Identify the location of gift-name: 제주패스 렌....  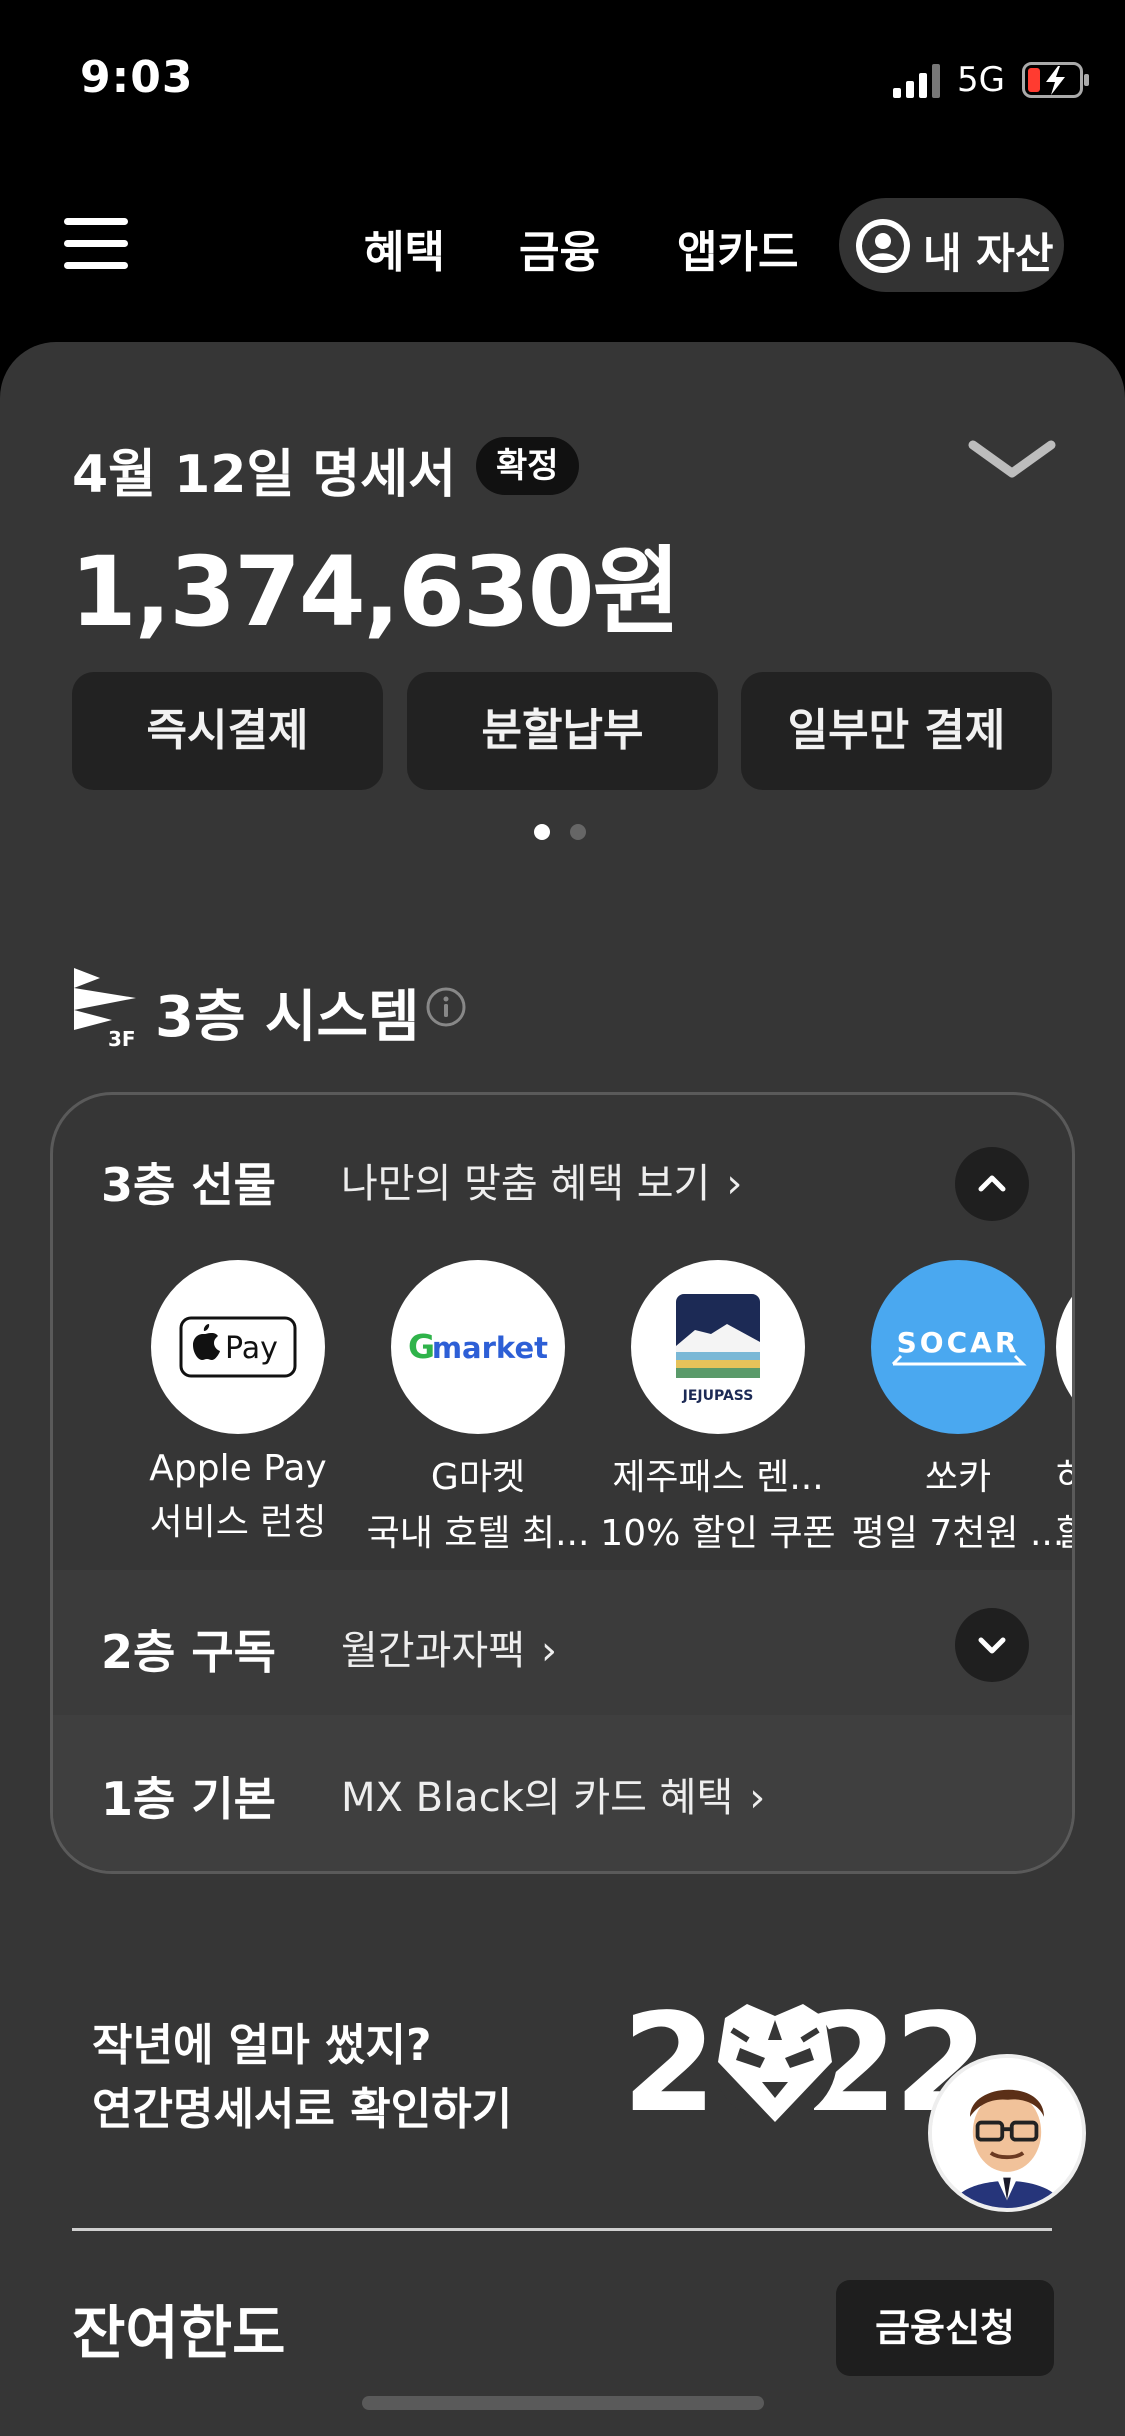
(718, 1477).